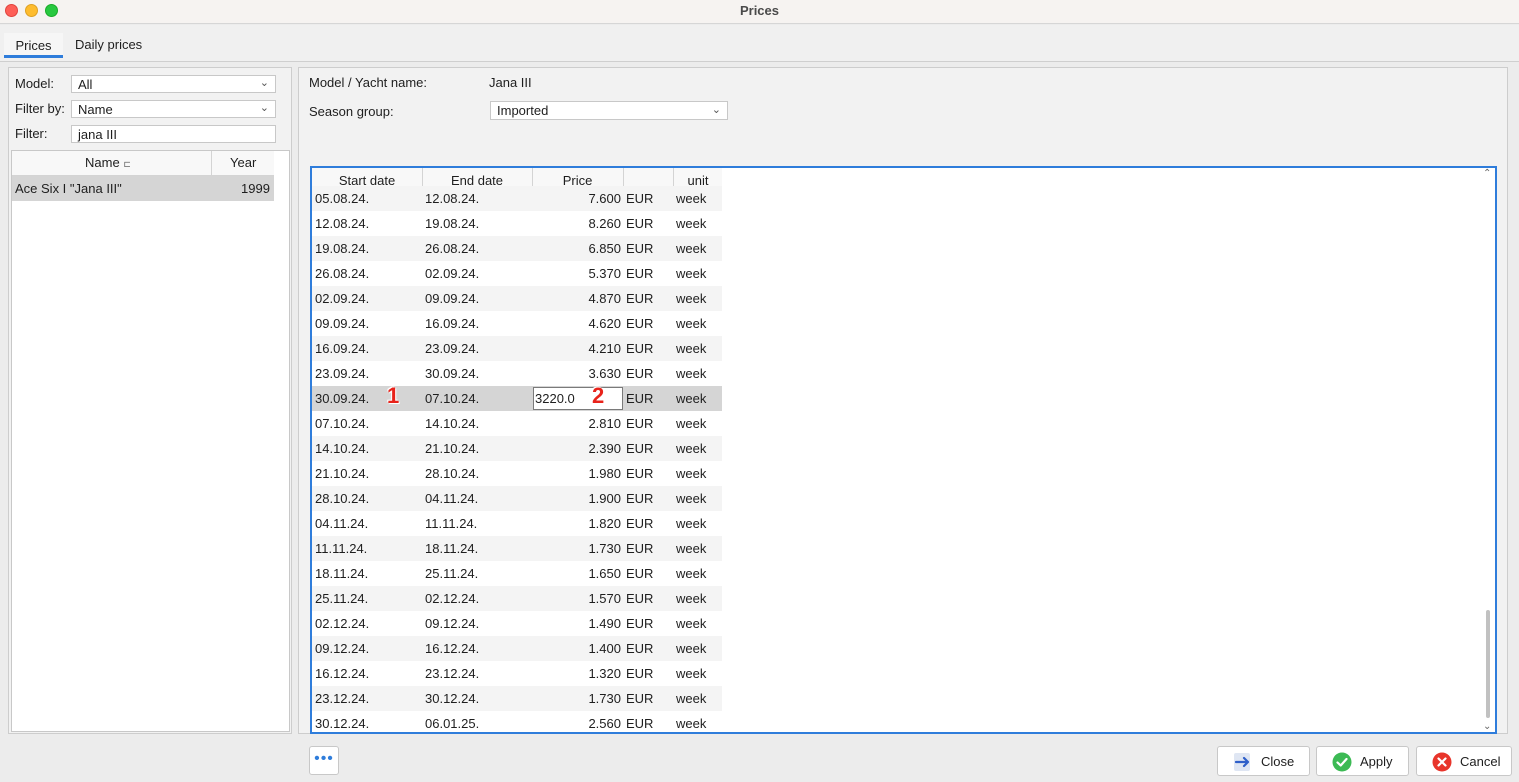  I want to click on tab-prices: Prices, so click(33, 45).